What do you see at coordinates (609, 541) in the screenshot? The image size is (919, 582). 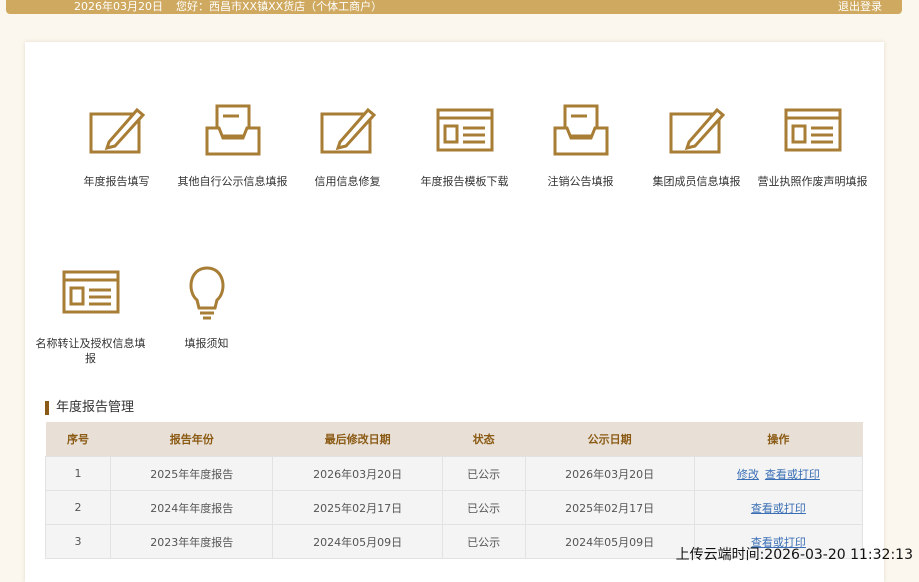 I see `cell-published: 2024年05月09日` at bounding box center [609, 541].